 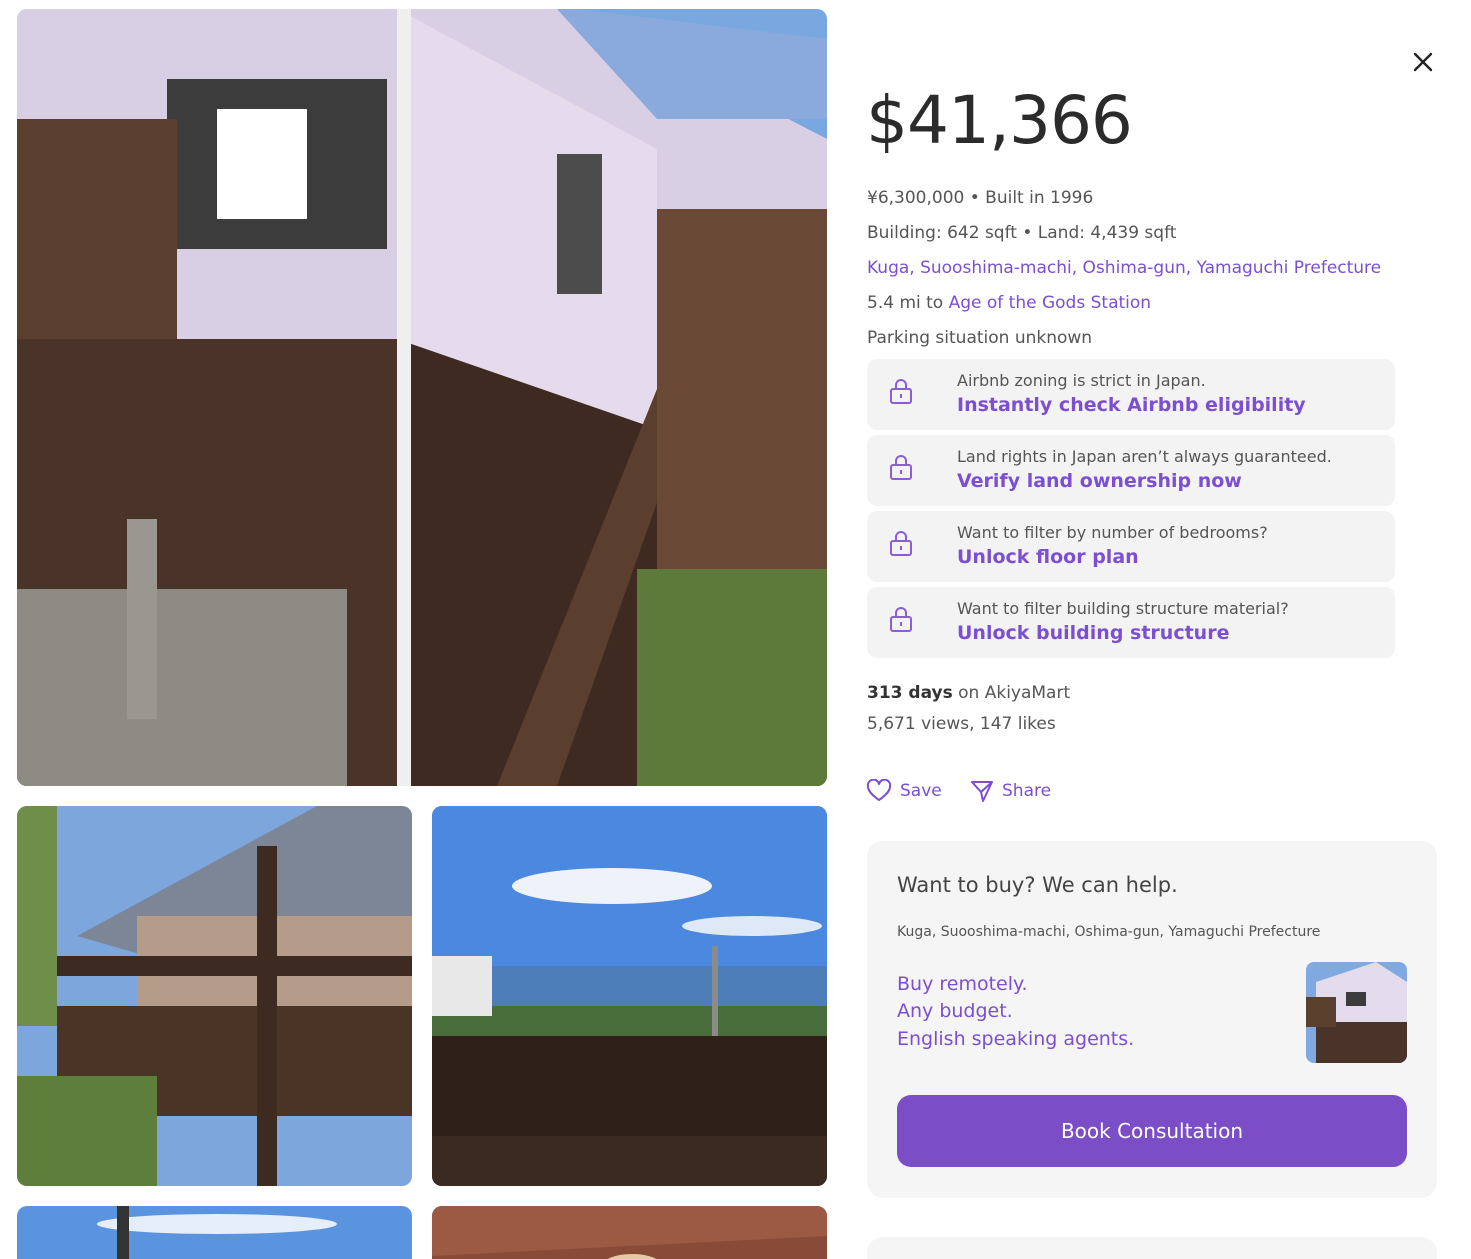 I want to click on close-icon, so click(x=1423, y=62).